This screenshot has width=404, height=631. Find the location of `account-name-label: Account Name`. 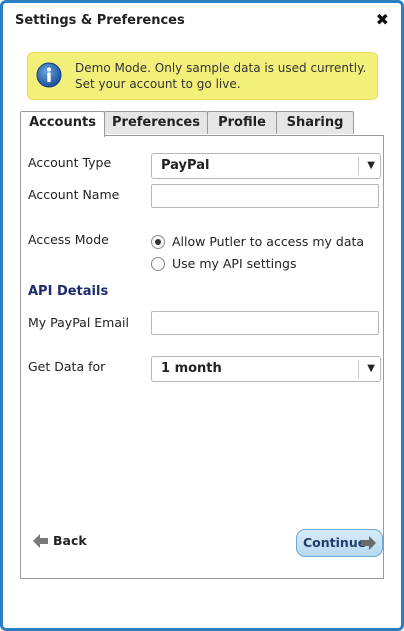

account-name-label: Account Name is located at coordinates (74, 194).